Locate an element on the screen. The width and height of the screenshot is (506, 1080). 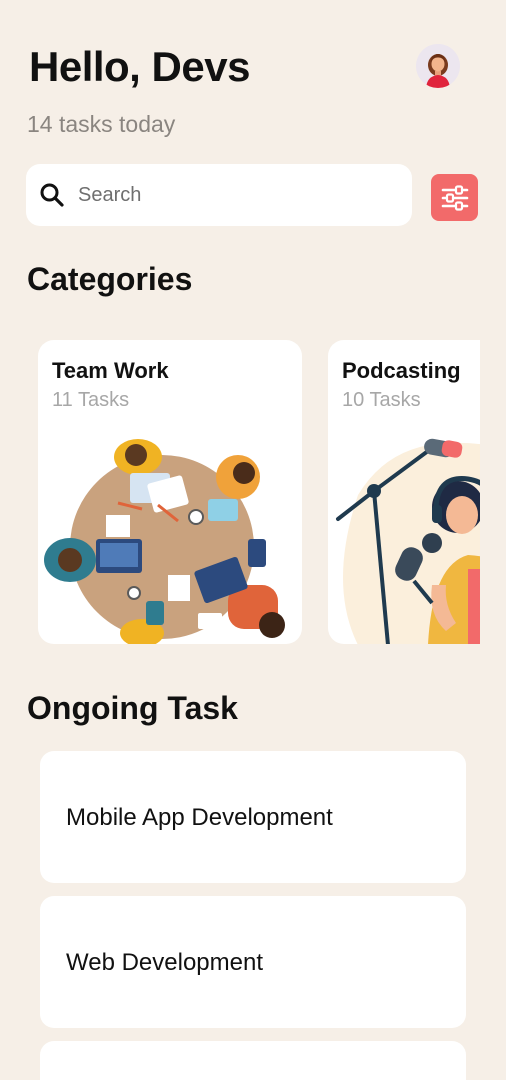
avatar is located at coordinates (438, 66).